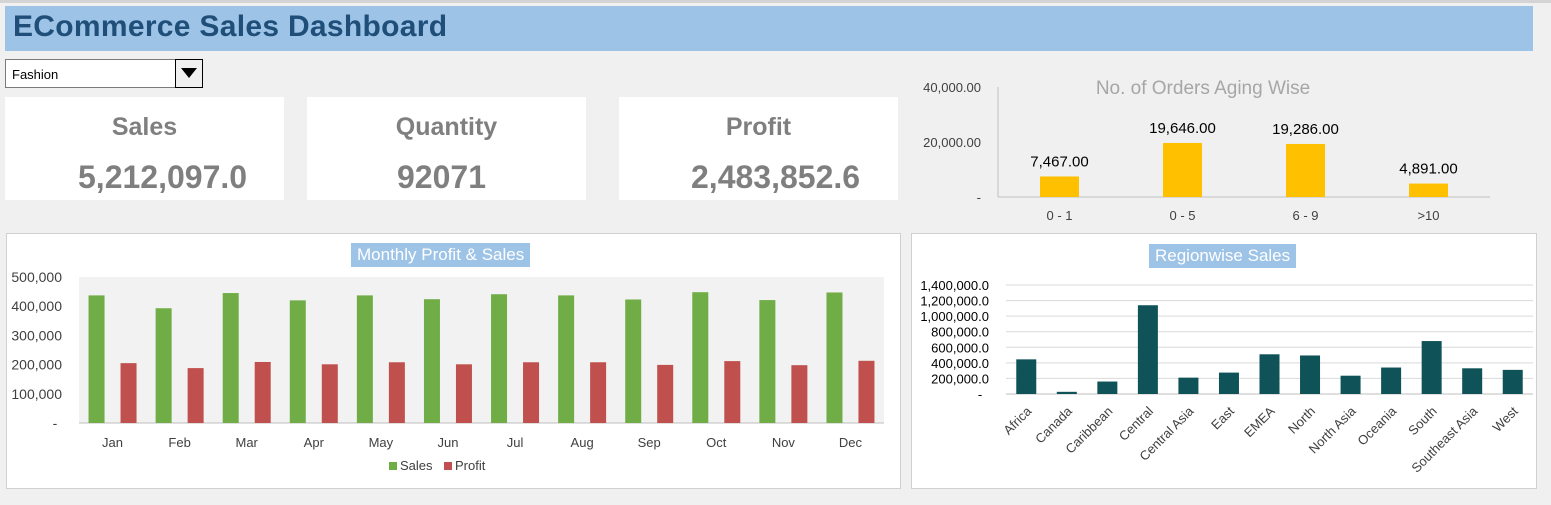 This screenshot has width=1551, height=505. What do you see at coordinates (960, 332) in the screenshot?
I see `region-y-tick-label: 800,000.0` at bounding box center [960, 332].